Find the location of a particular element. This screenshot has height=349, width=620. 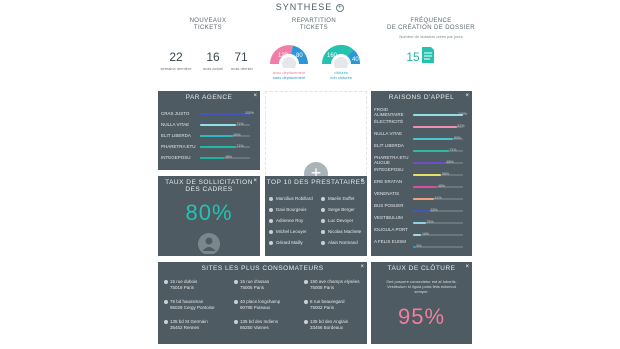

prestataire-item: Adrienne Roy is located at coordinates (286, 220).